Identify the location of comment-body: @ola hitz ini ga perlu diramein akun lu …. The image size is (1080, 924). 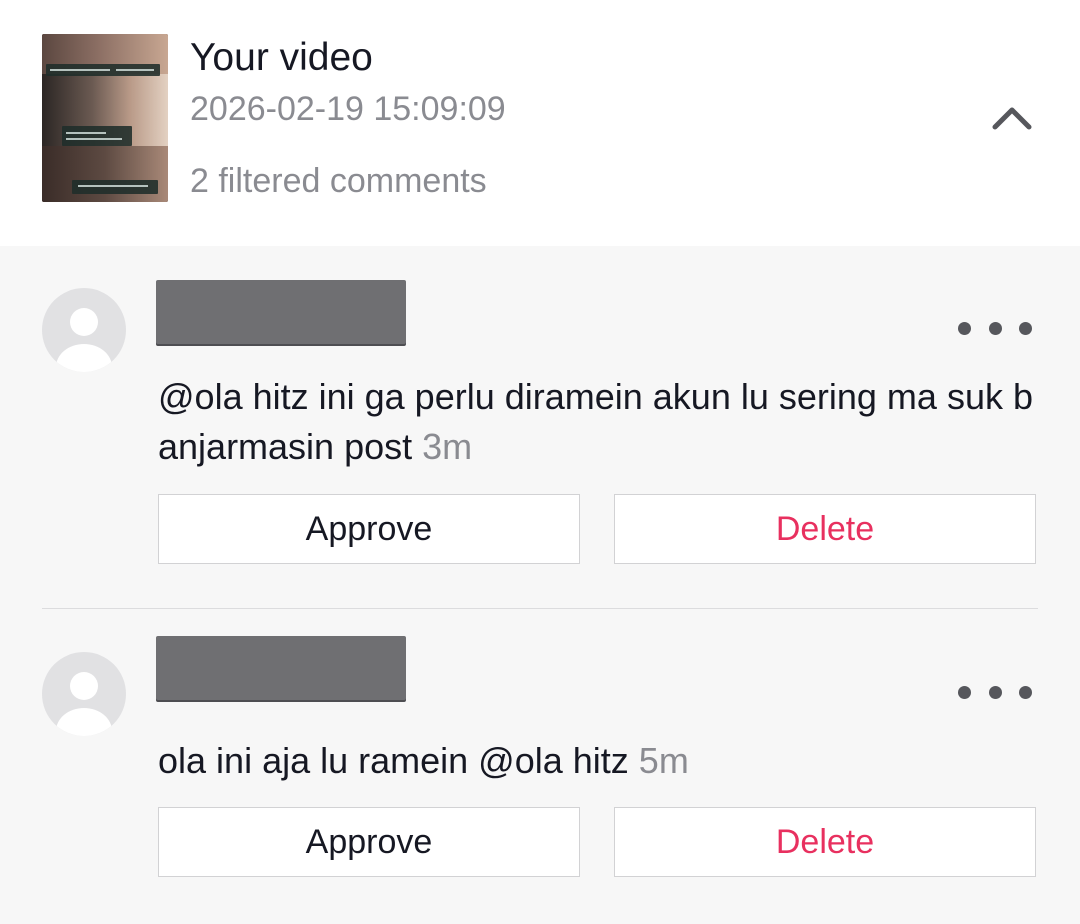
(595, 421).